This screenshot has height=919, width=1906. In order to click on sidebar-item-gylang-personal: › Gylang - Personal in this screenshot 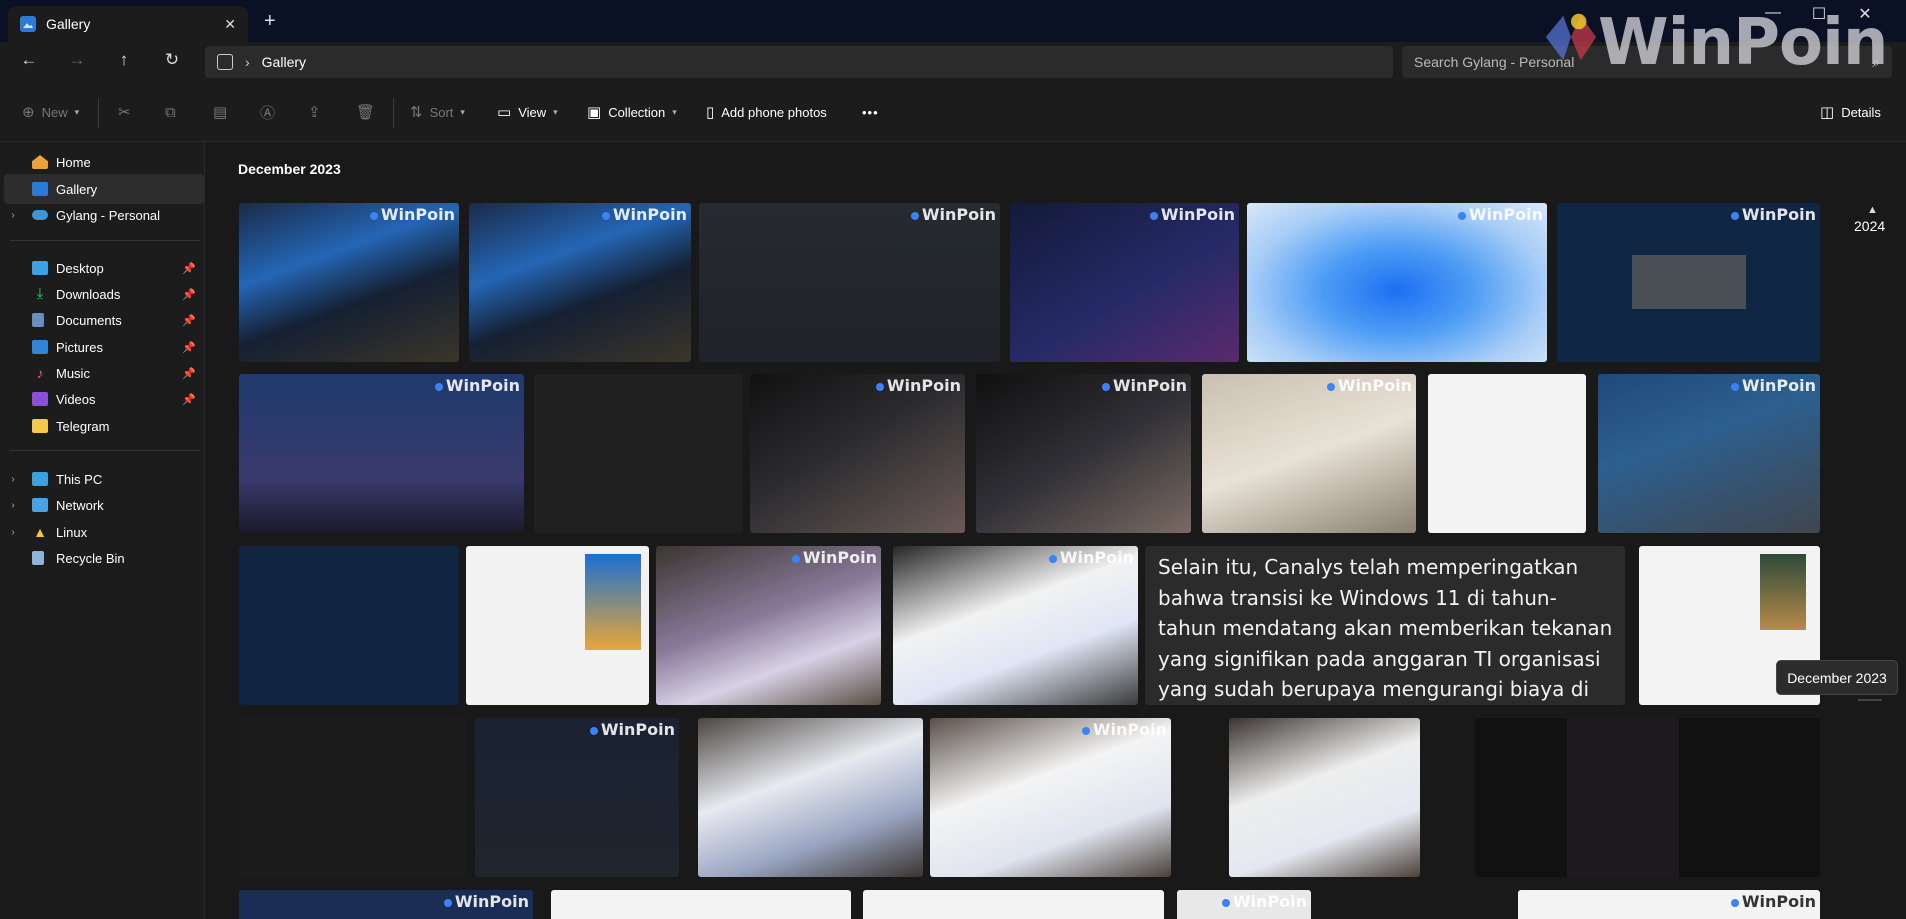, I will do `click(104, 215)`.